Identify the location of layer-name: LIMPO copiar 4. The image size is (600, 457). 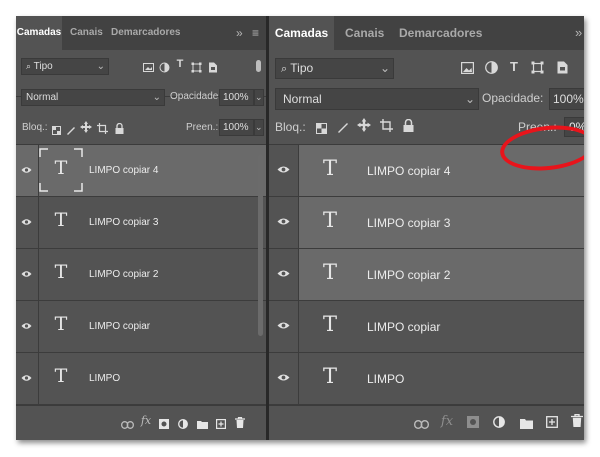
(124, 170).